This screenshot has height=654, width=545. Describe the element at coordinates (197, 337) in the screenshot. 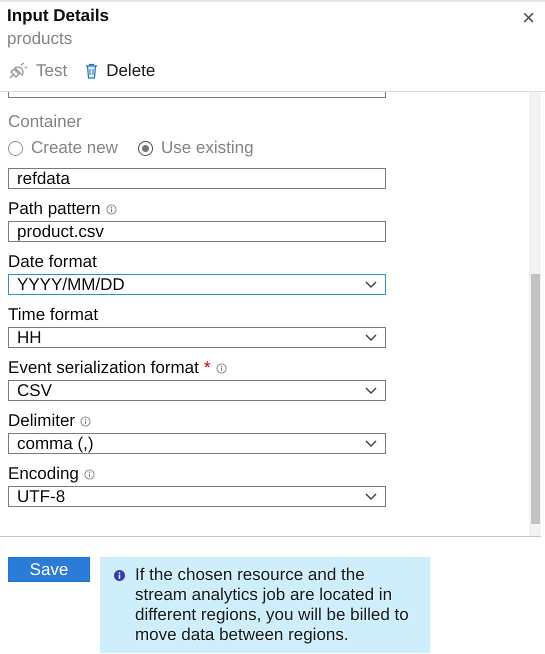

I see `dropdown: HH` at that location.